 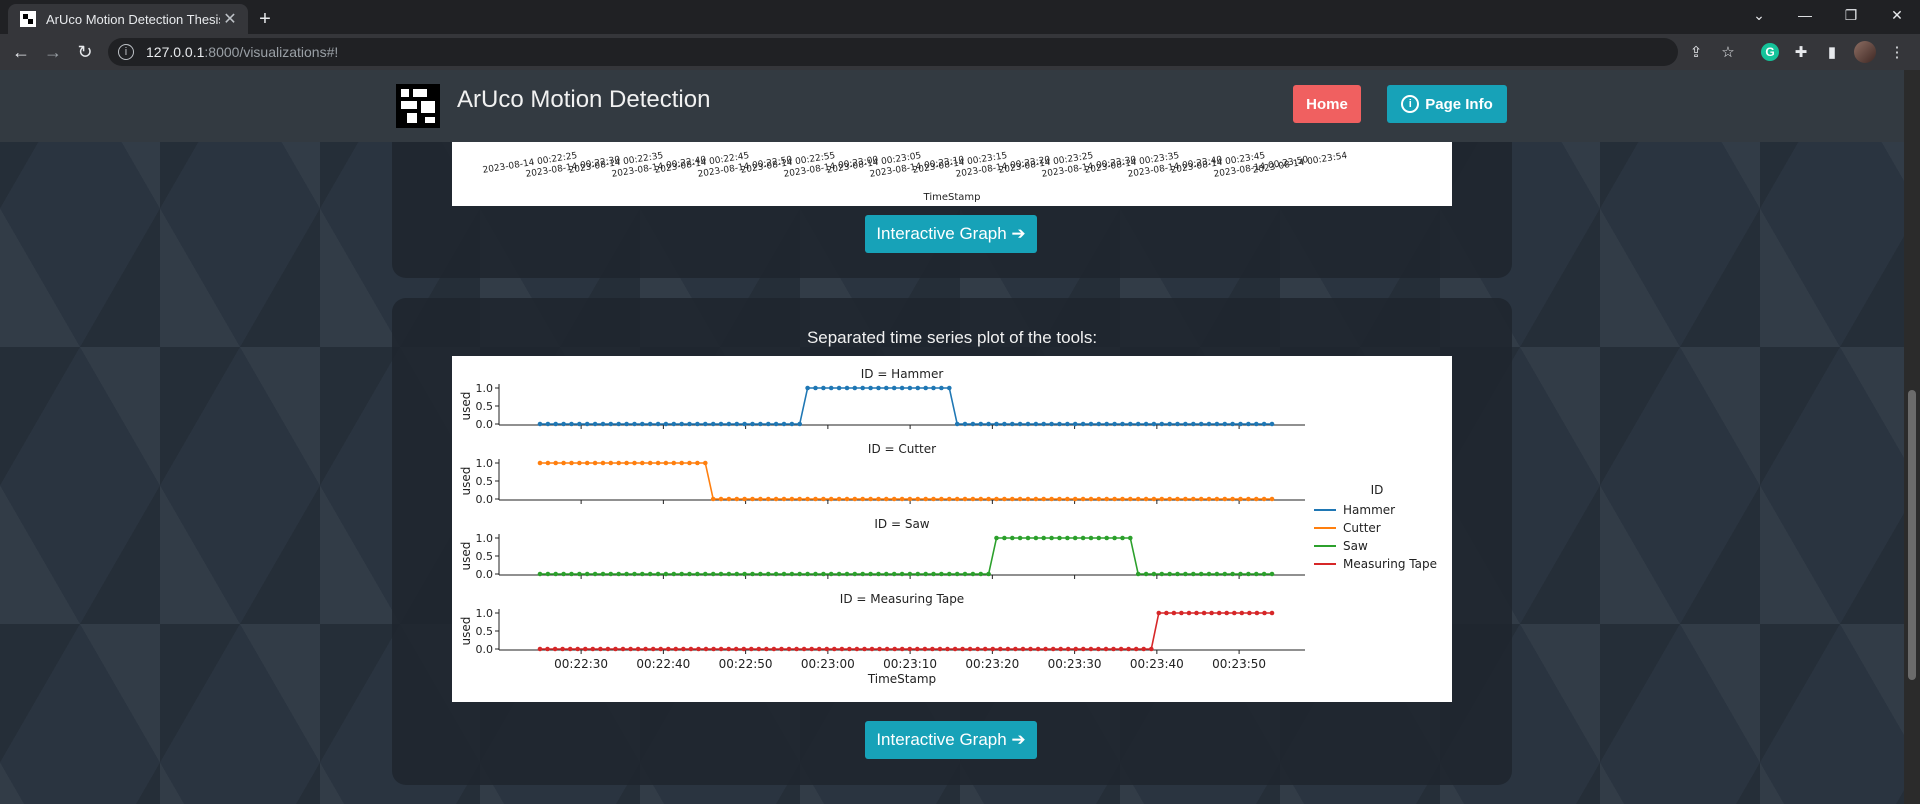 I want to click on extensions-puzzle-icon: ✚, so click(x=1801, y=52).